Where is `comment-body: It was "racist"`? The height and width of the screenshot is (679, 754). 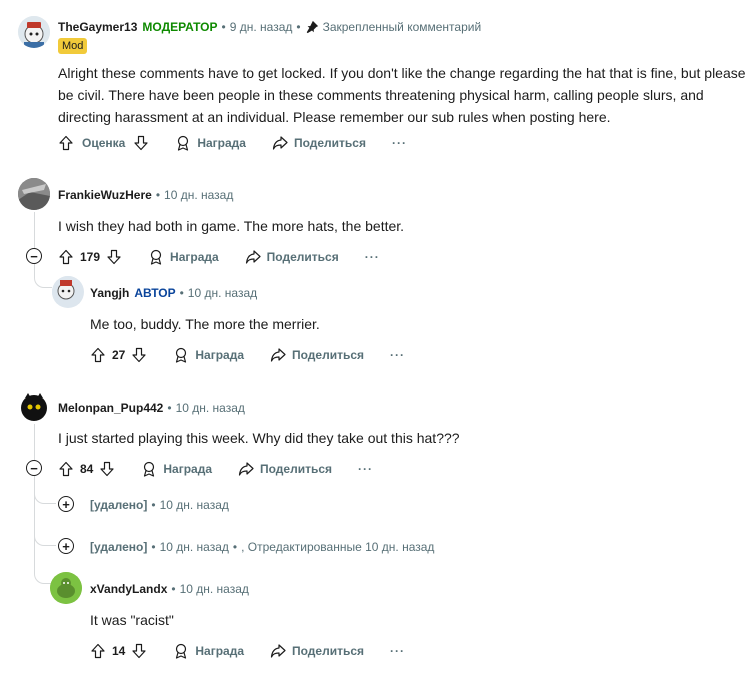 comment-body: It was "racist" is located at coordinates (132, 620).